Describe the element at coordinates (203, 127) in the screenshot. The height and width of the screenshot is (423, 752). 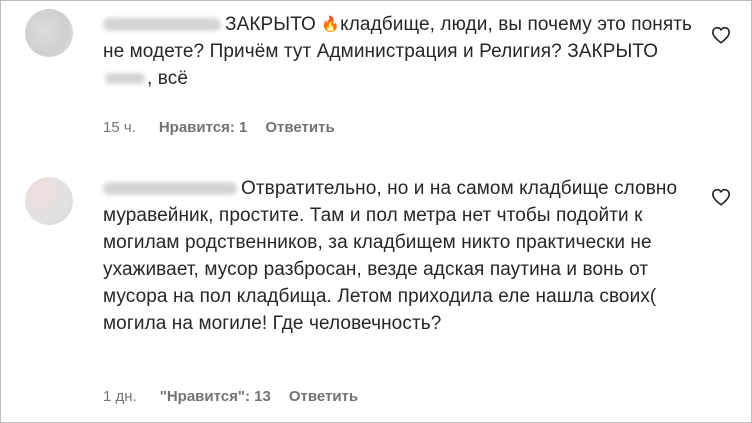
I see `likes-count: Нравится: 1` at that location.